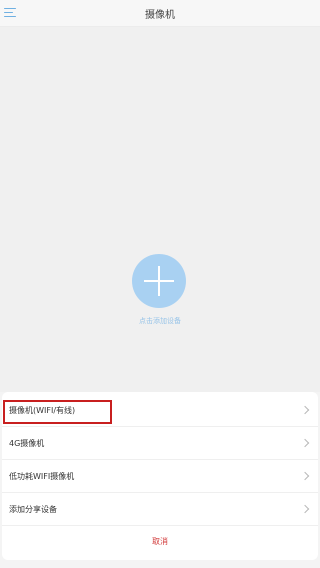  Describe the element at coordinates (160, 410) in the screenshot. I see `option-wifi-camera: 摄像机(WIFI/有线)` at that location.